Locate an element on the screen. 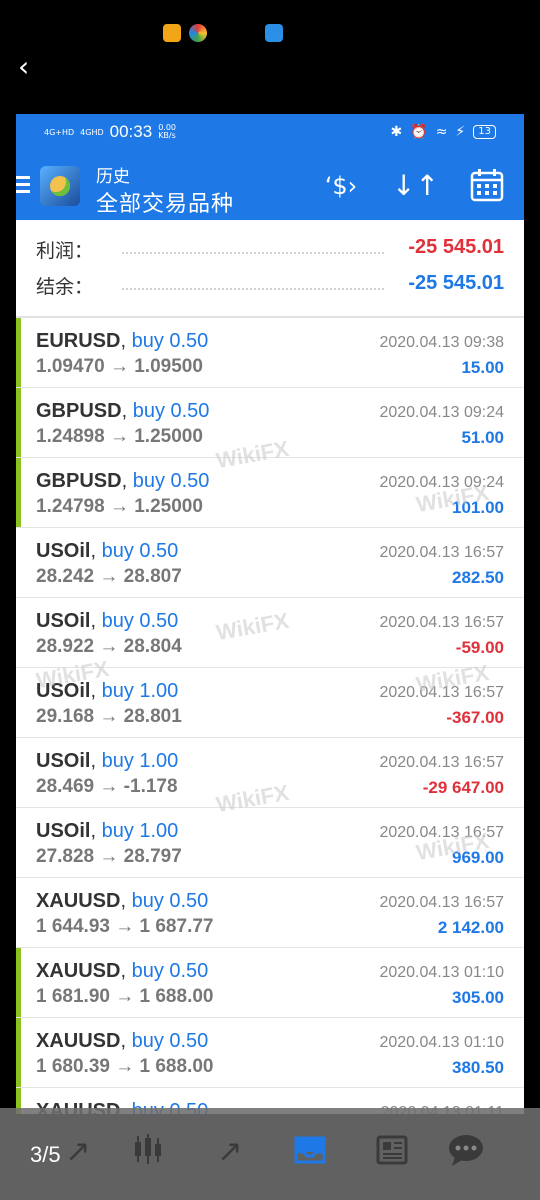  trade-symbol: GBPUSD is located at coordinates (79, 411).